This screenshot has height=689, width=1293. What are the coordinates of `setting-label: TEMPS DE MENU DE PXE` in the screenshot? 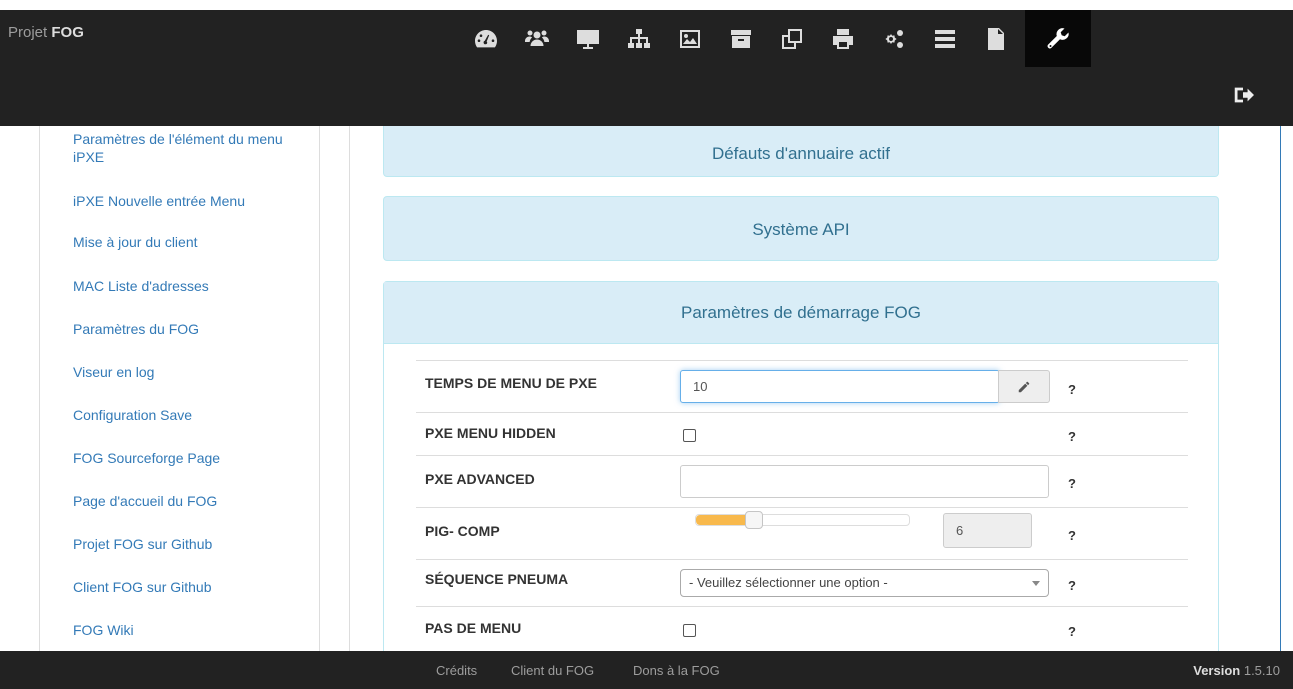 It's located at (511, 383).